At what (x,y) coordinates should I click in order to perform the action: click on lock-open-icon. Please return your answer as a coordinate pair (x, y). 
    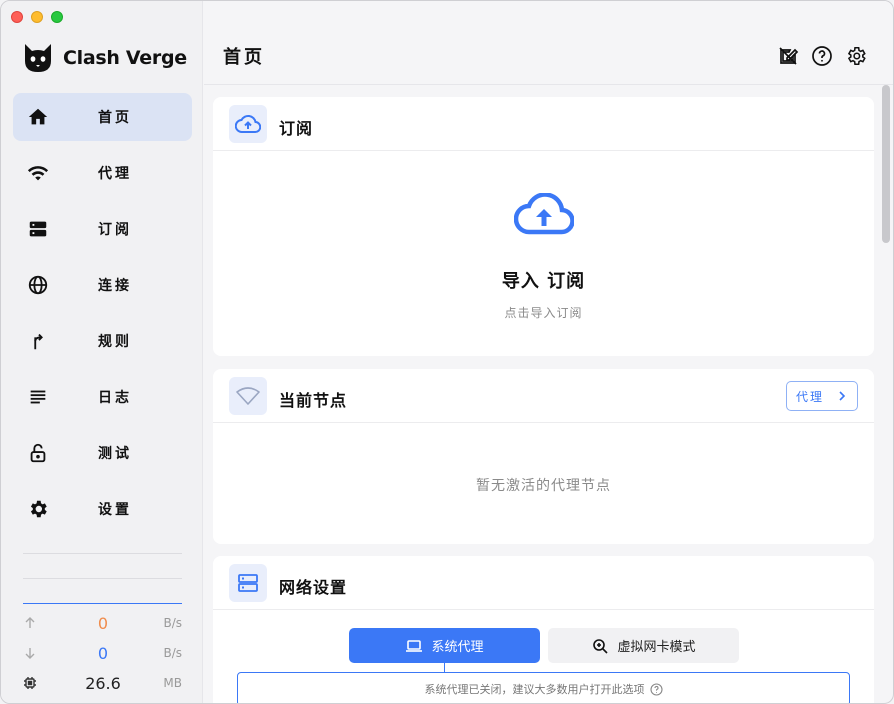
    Looking at the image, I should click on (38, 453).